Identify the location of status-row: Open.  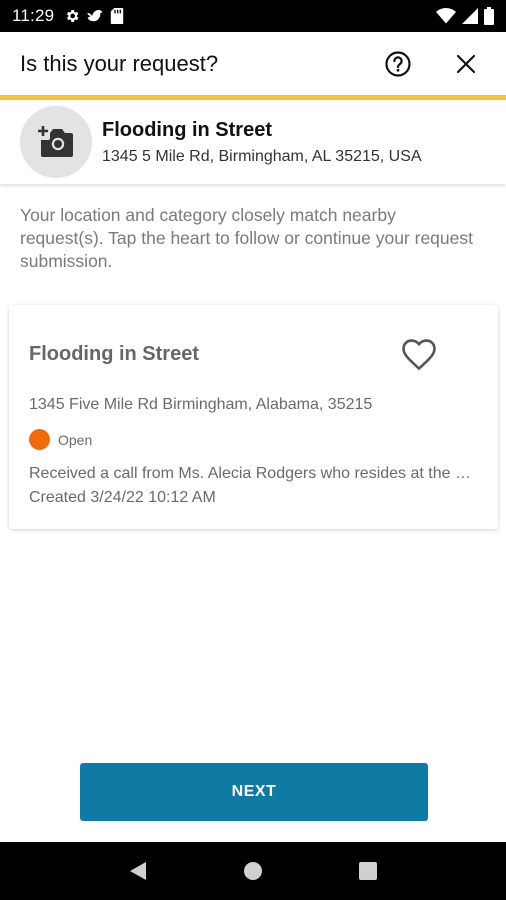
(60, 439).